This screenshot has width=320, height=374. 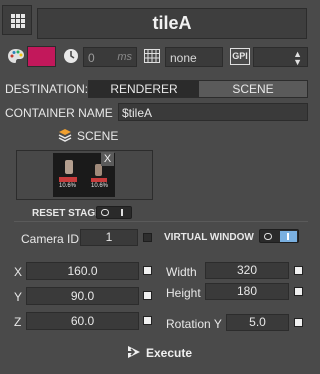 What do you see at coordinates (152, 57) in the screenshot?
I see `table-icon` at bounding box center [152, 57].